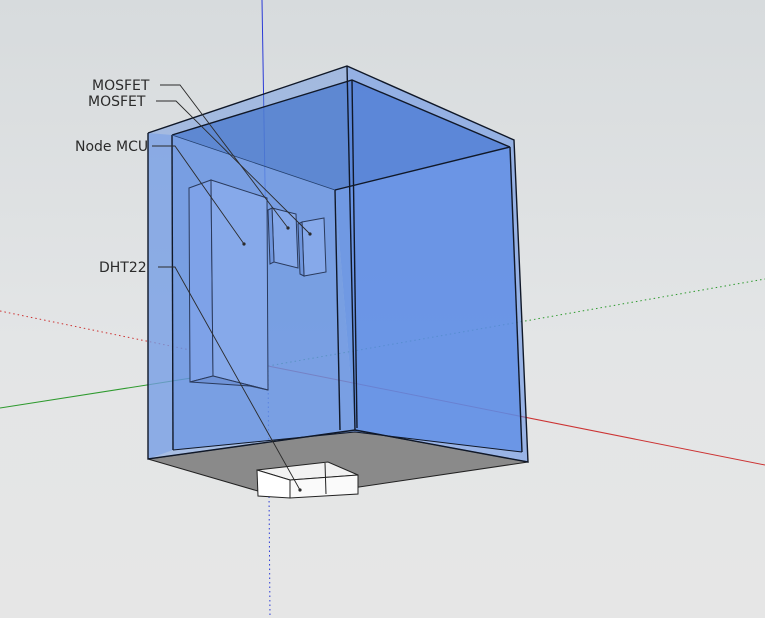  Describe the element at coordinates (285, 238) in the screenshot. I see `mosfet-1-front` at that location.